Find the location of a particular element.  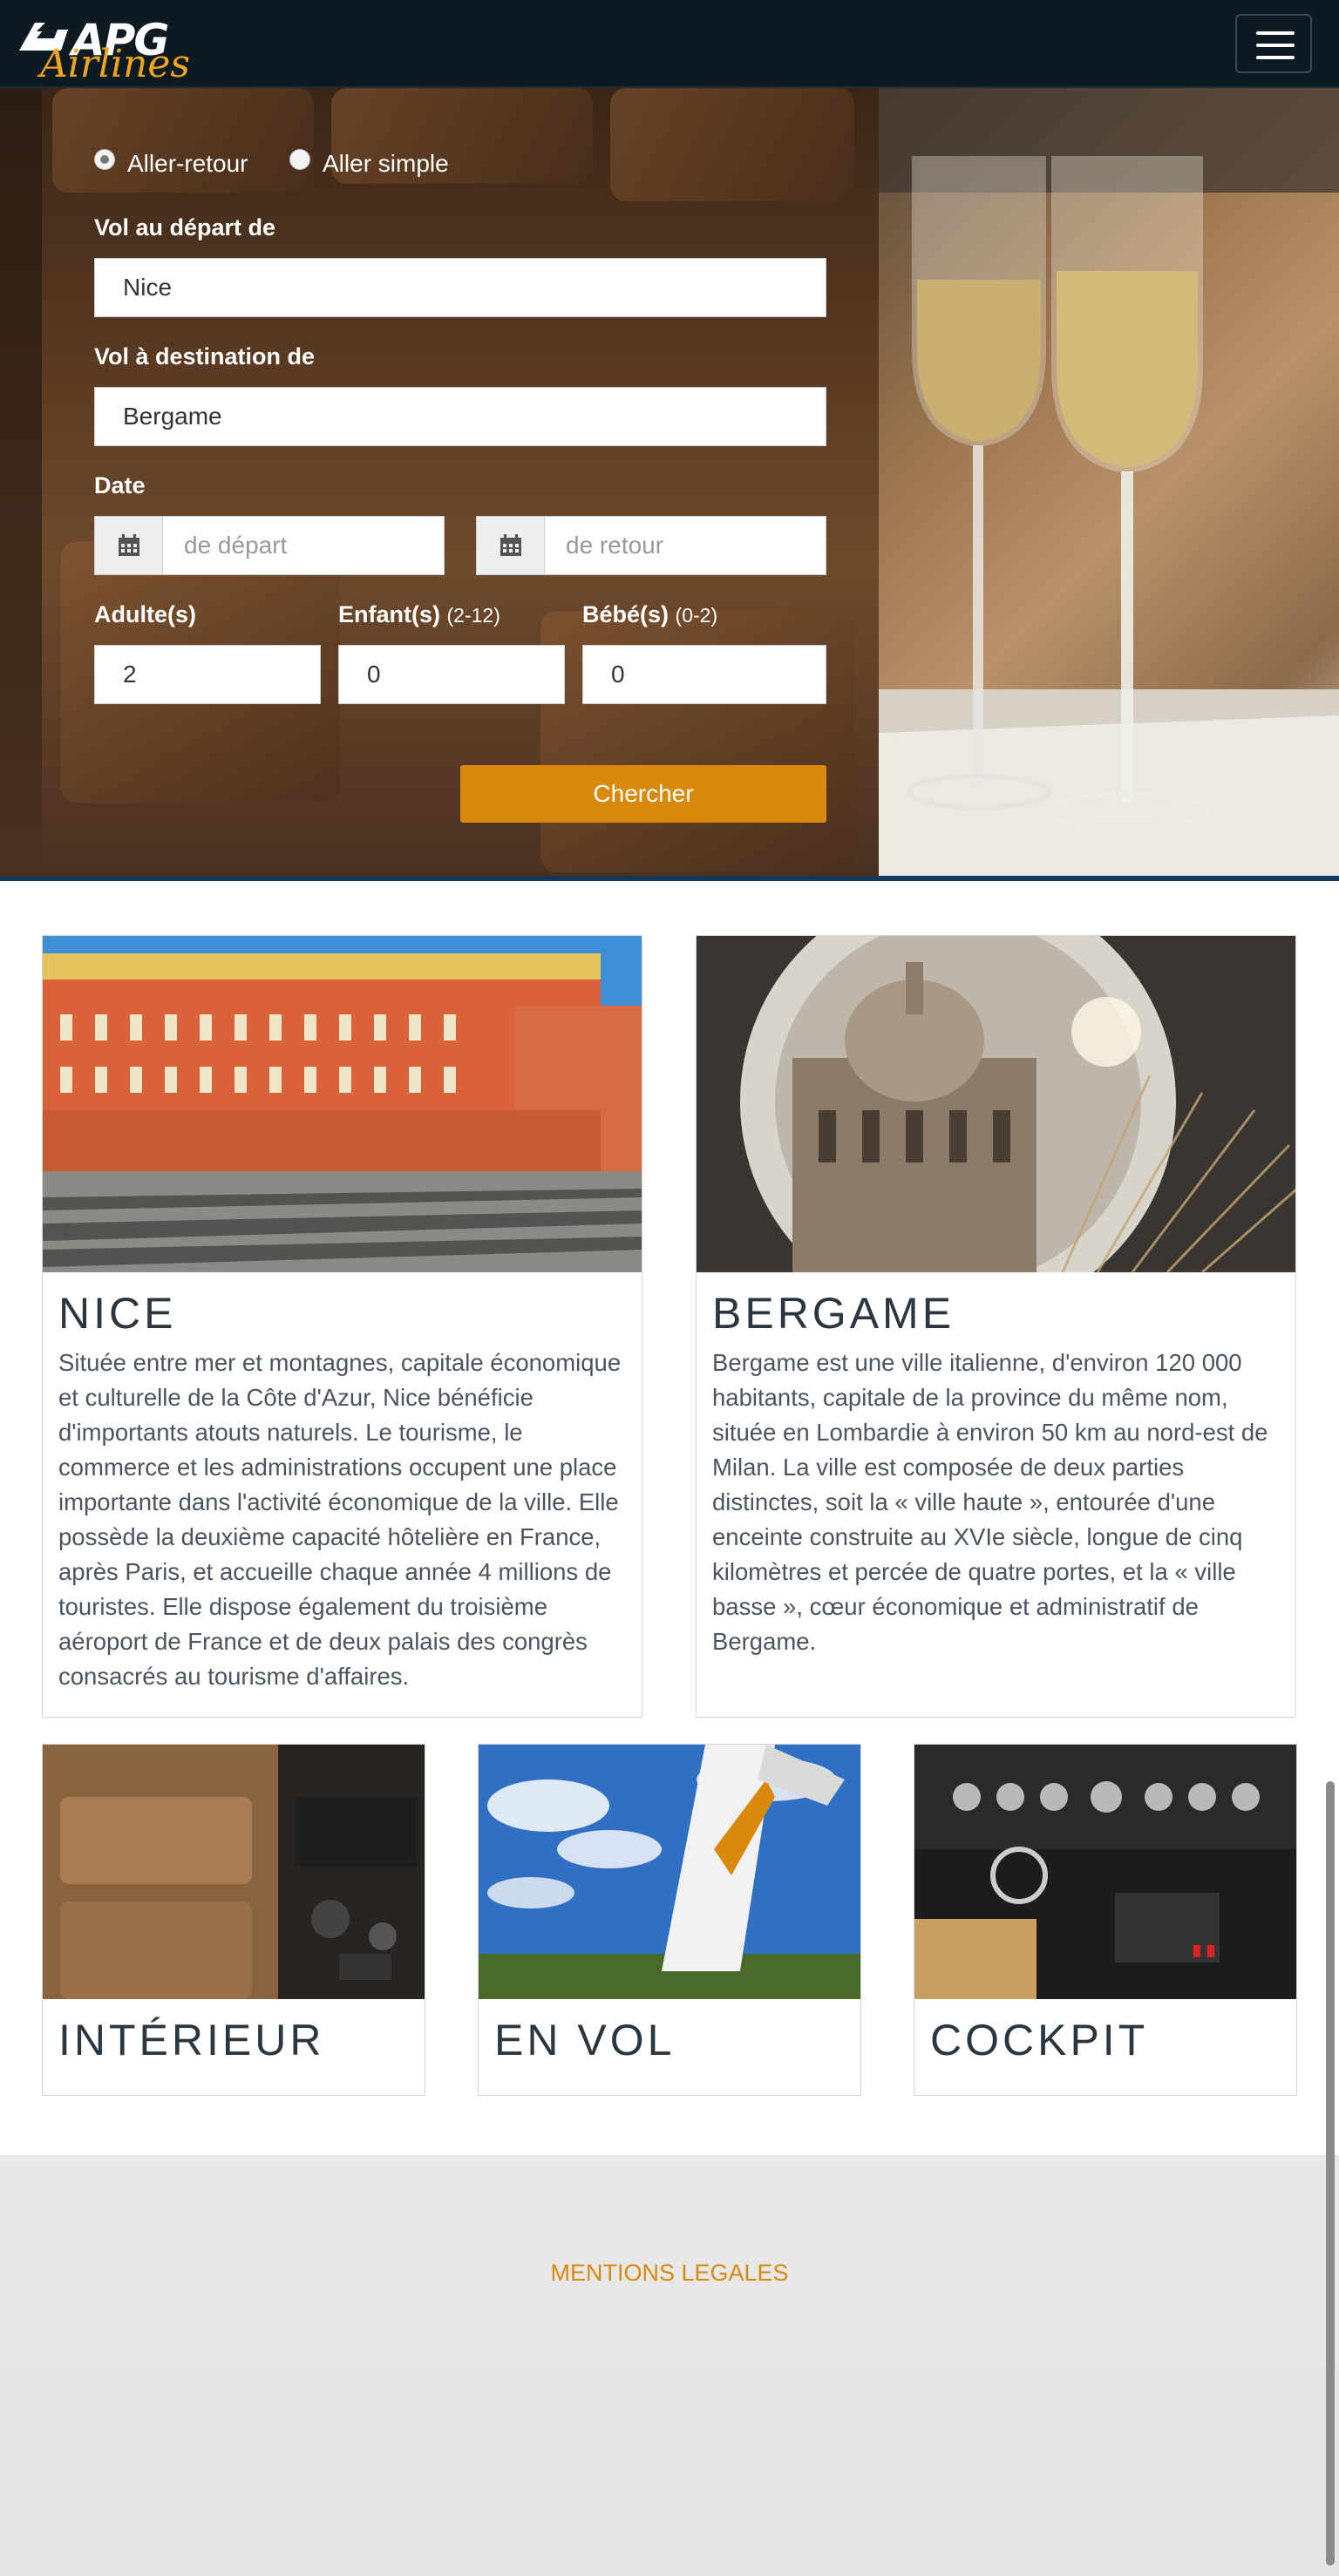

champagne-illustration is located at coordinates (1109, 482).